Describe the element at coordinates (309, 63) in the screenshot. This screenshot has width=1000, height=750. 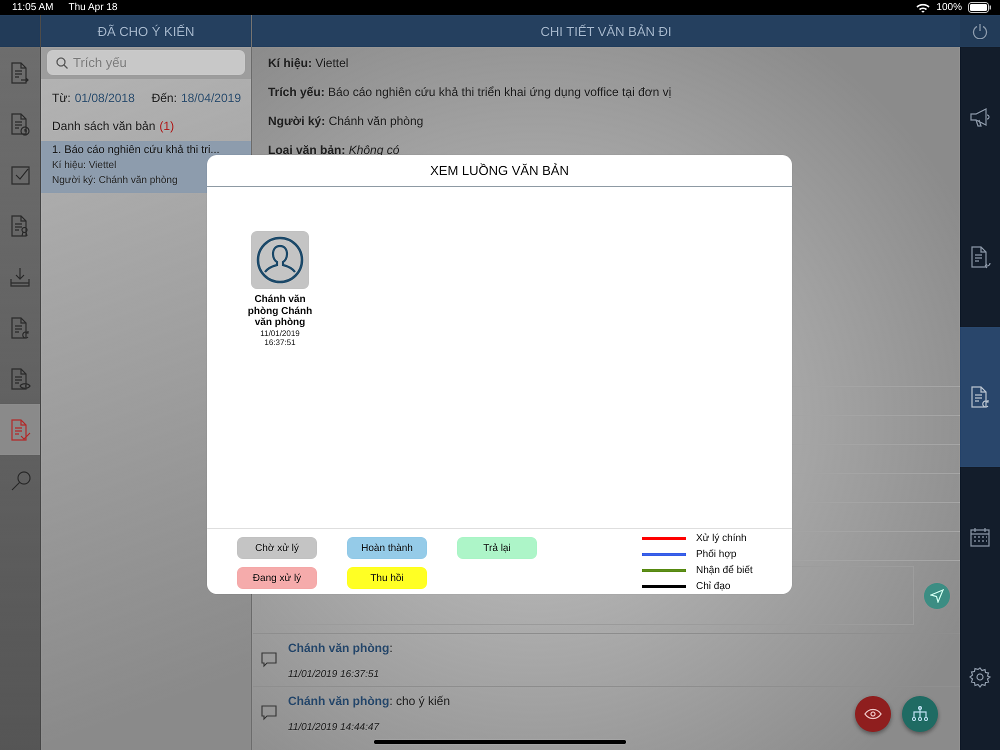
I see `field-line: Kí hiệu: Viettel` at that location.